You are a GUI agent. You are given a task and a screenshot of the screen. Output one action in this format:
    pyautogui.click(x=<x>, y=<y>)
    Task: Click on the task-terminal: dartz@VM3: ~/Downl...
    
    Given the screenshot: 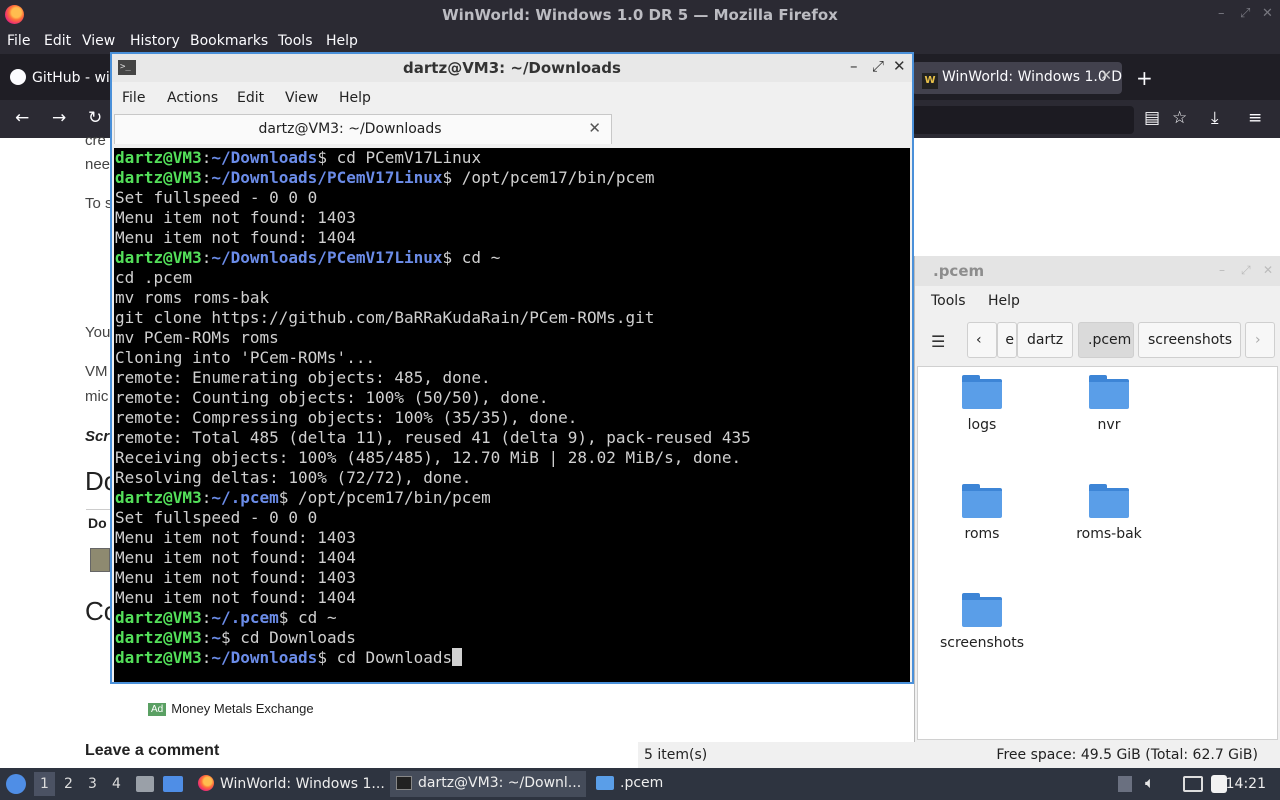 What is the action you would take?
    pyautogui.click(x=488, y=784)
    